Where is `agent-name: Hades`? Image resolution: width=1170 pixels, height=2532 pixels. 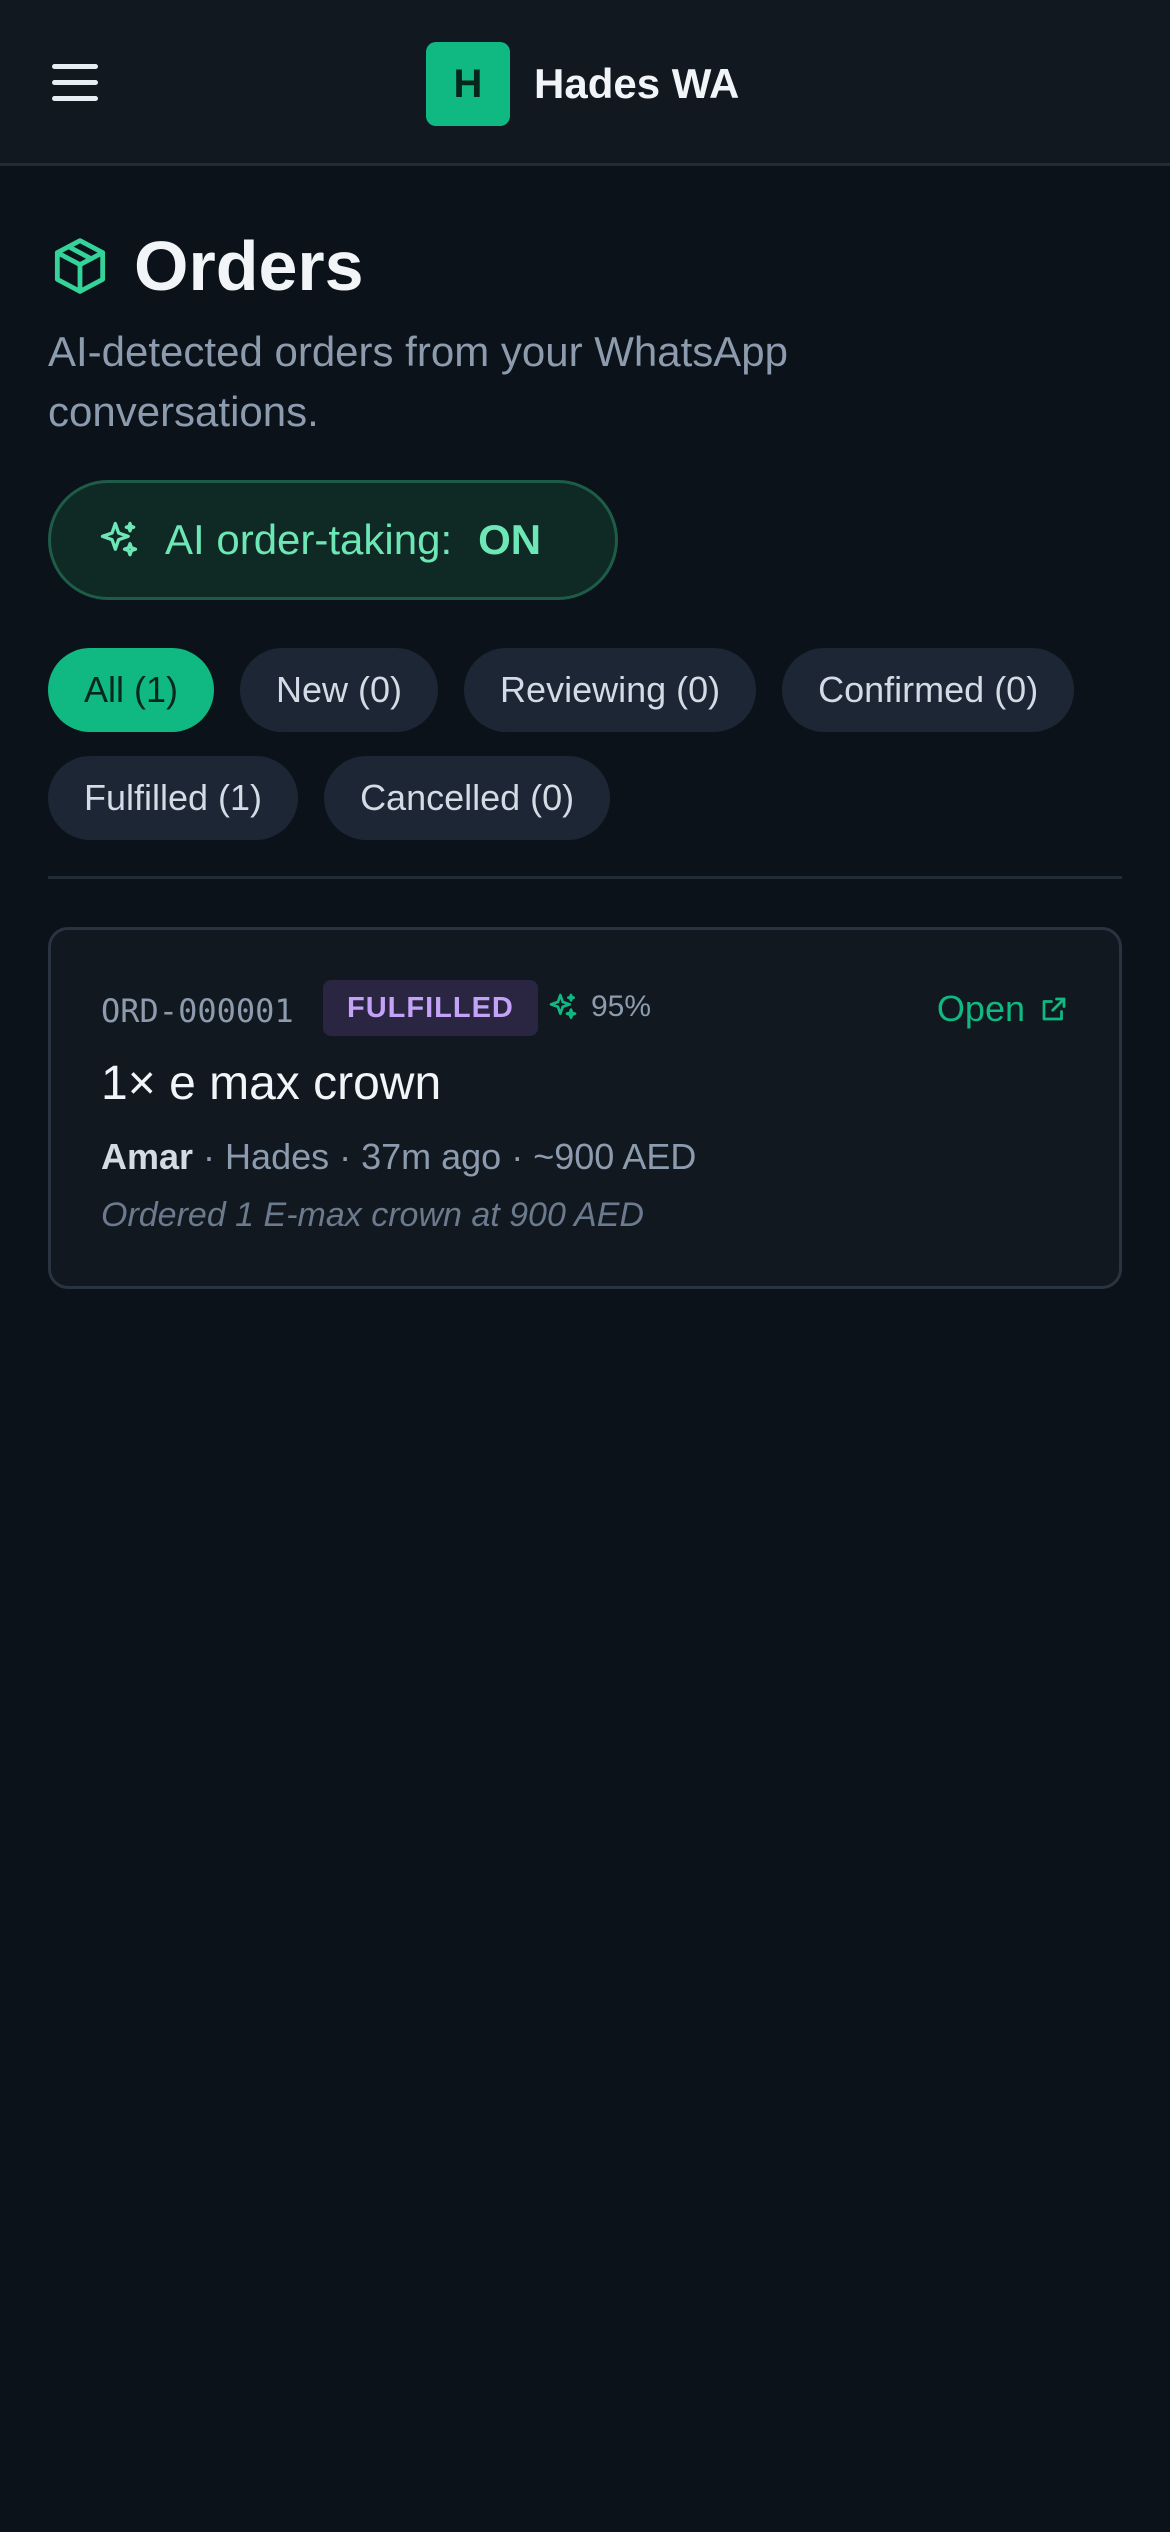
agent-name: Hades is located at coordinates (277, 1156).